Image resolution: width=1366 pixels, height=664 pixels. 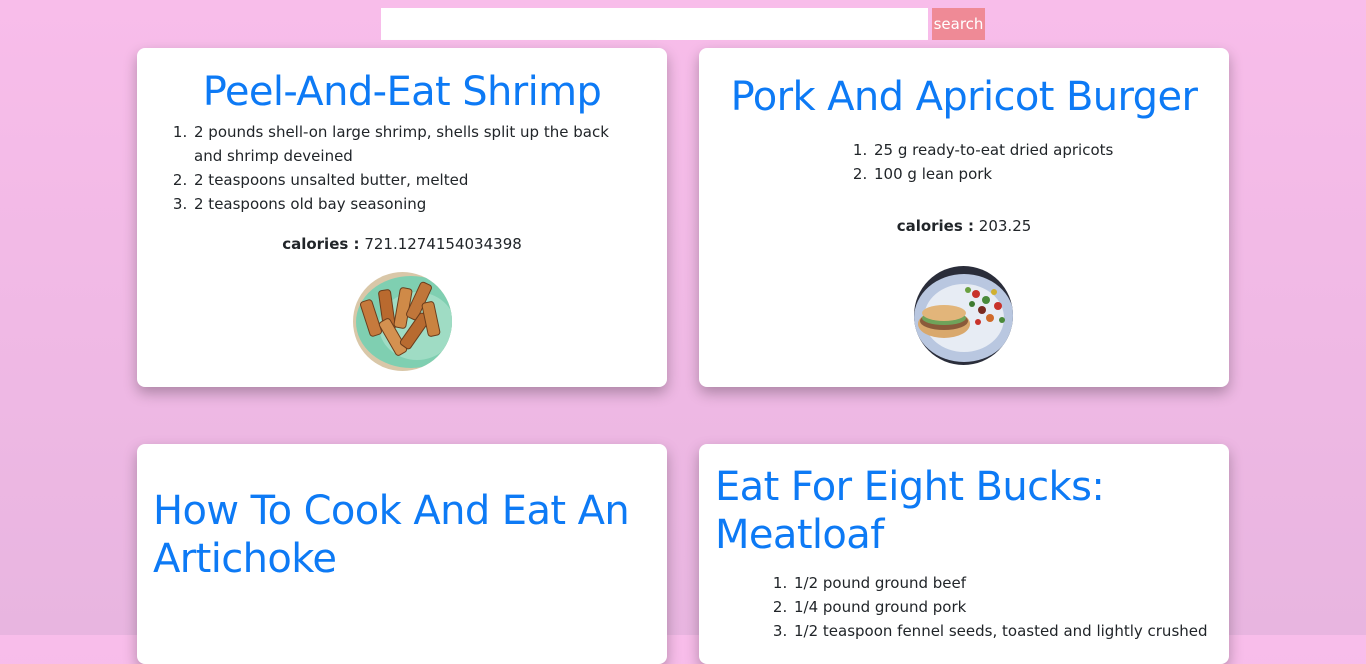 What do you see at coordinates (958, 24) in the screenshot?
I see `search-button: search` at bounding box center [958, 24].